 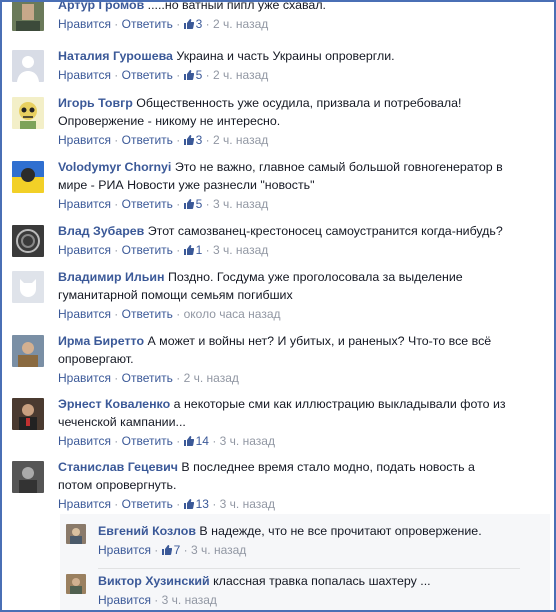 I want to click on reply-author: Виктор Хузинский, so click(x=154, y=581).